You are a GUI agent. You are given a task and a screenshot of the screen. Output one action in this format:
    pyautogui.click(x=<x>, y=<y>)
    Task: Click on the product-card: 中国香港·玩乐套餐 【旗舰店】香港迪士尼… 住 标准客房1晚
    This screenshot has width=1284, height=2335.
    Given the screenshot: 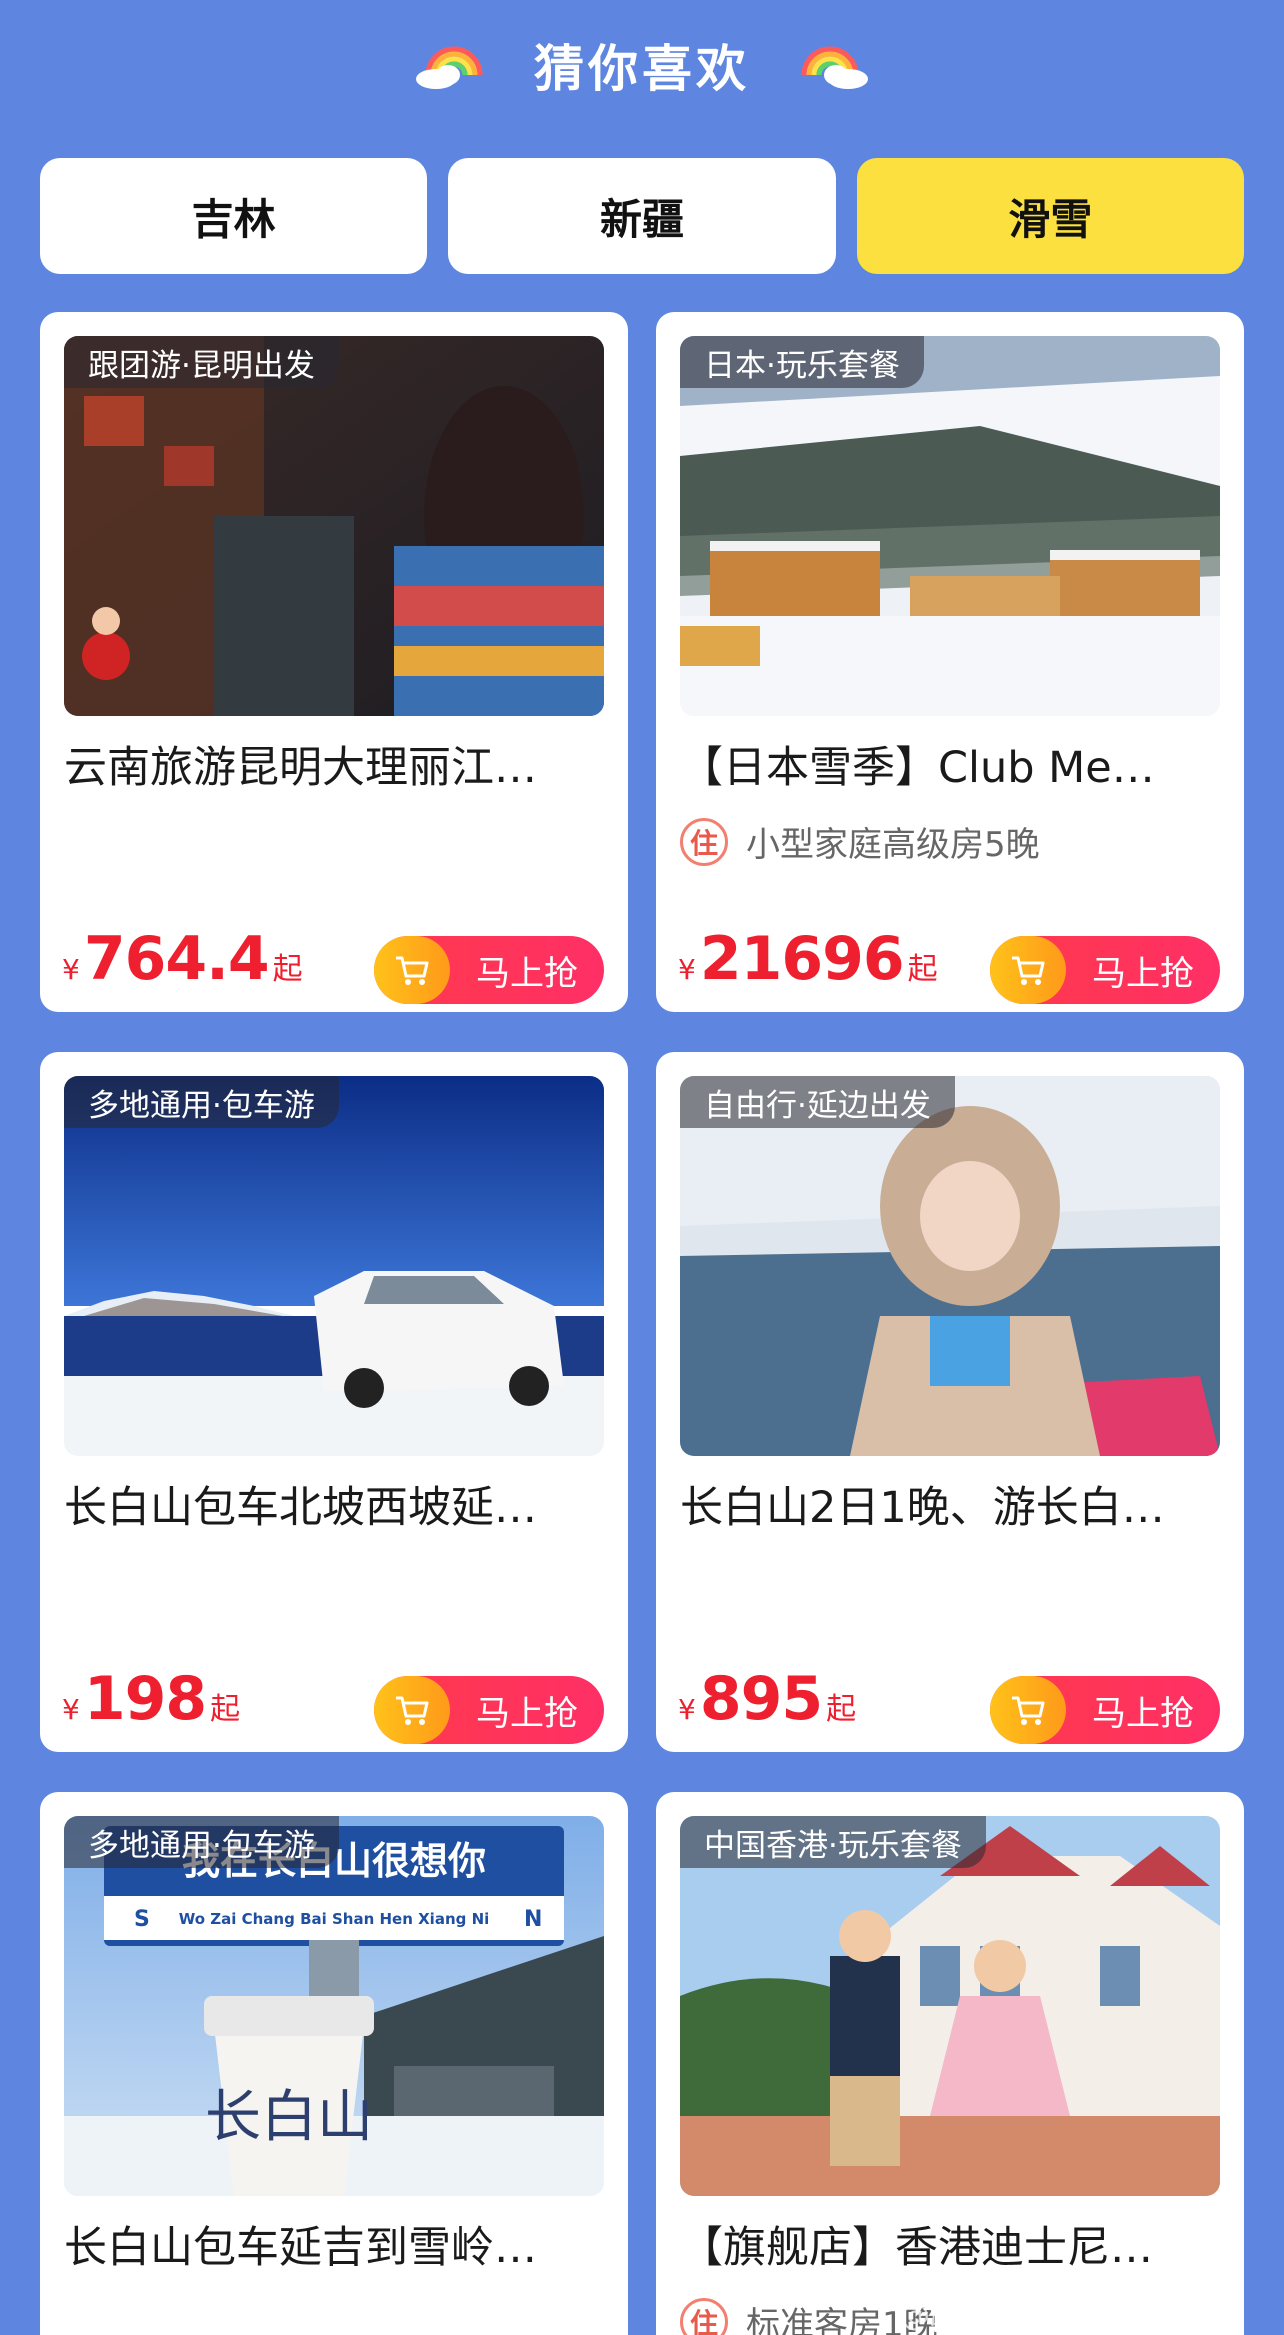 What is the action you would take?
    pyautogui.click(x=950, y=2063)
    